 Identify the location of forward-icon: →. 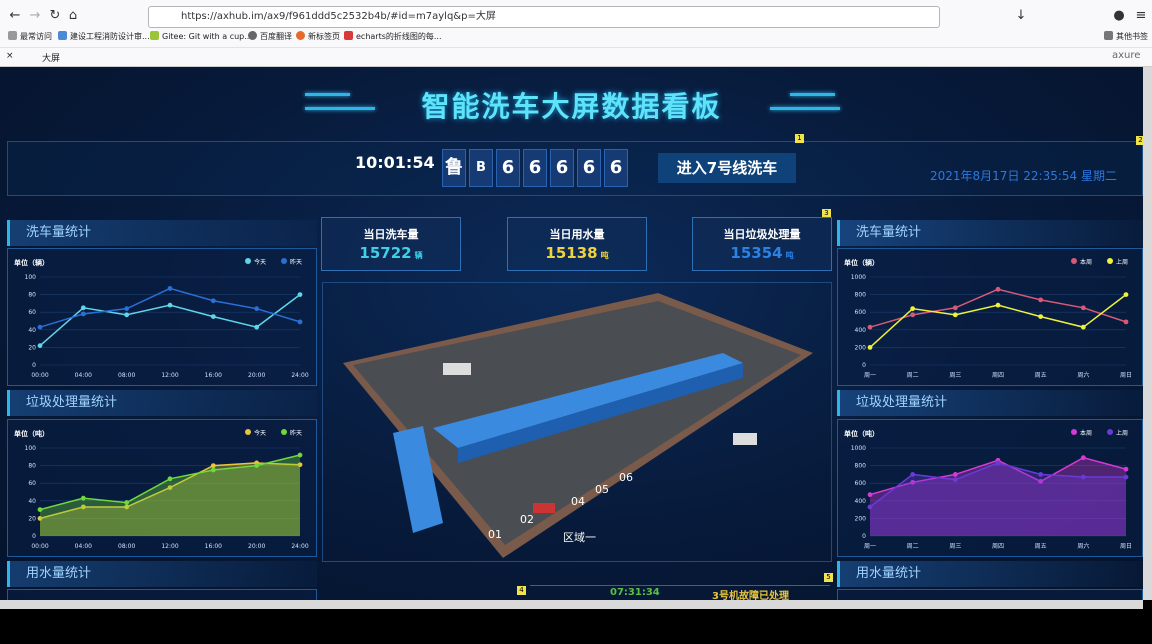
(35, 16).